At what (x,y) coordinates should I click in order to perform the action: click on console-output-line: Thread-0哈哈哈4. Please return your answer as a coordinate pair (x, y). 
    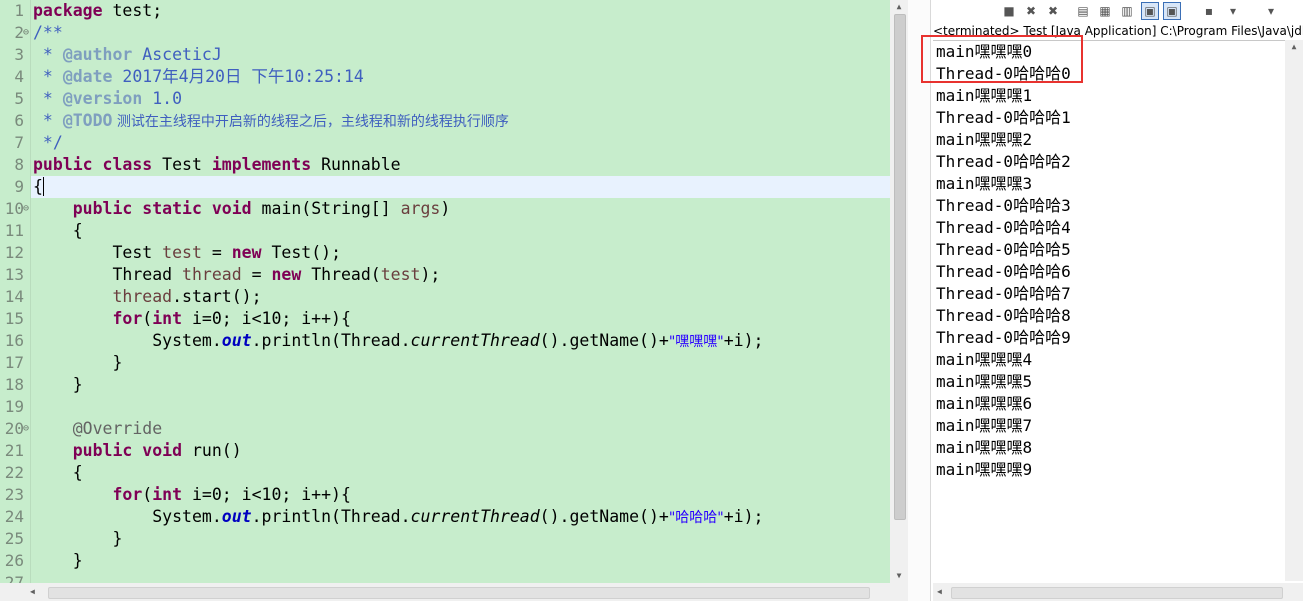
    Looking at the image, I should click on (1003, 227).